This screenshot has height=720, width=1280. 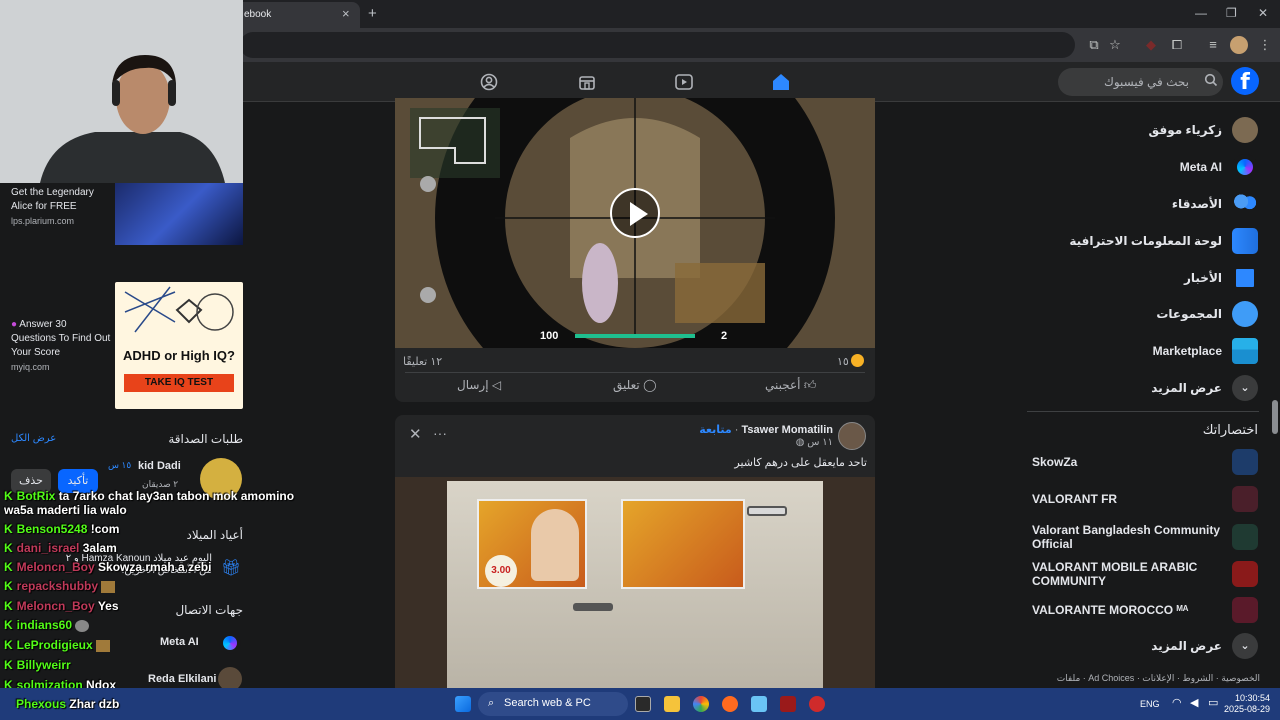 I want to click on chat-message: K LeProdigieux, so click(x=57, y=645).